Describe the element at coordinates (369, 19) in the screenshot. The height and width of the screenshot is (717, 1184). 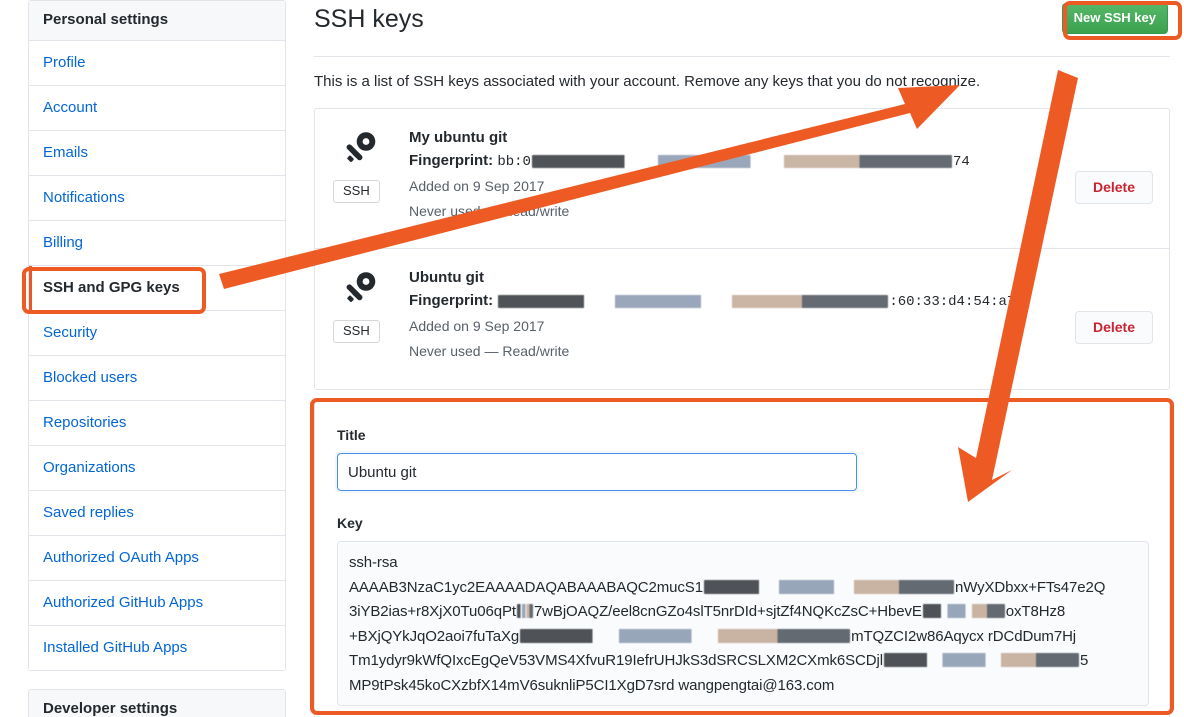
I see `page-title: SSH keys` at that location.